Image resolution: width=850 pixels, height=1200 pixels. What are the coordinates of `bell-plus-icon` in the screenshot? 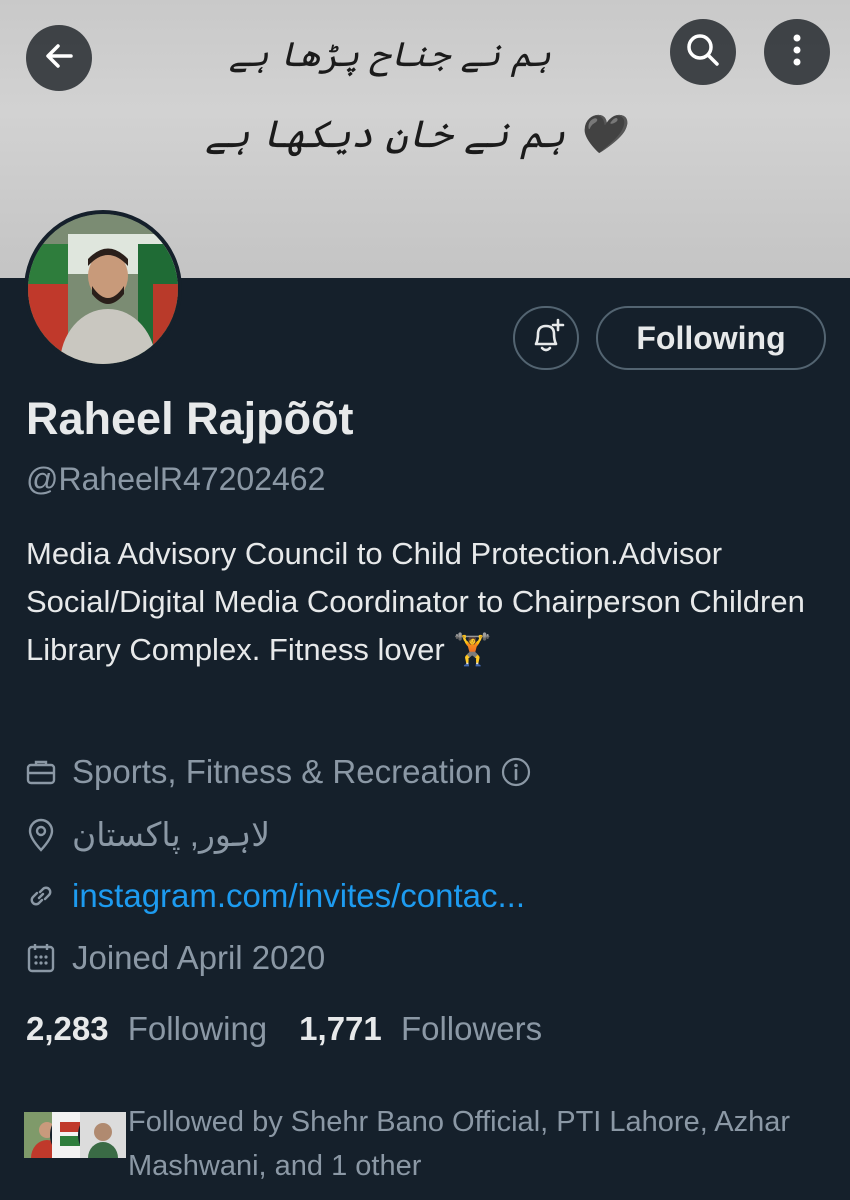 It's located at (546, 338).